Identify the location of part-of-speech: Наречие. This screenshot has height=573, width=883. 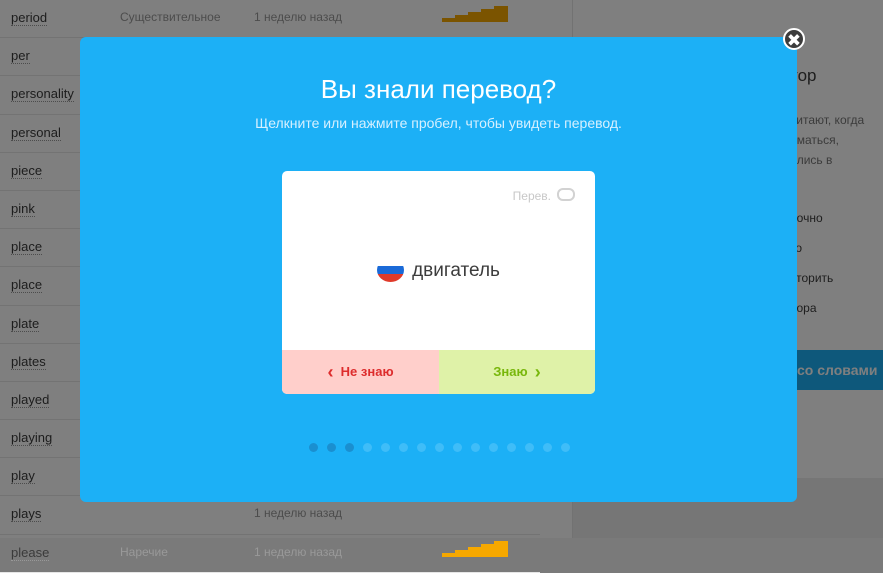
(144, 551).